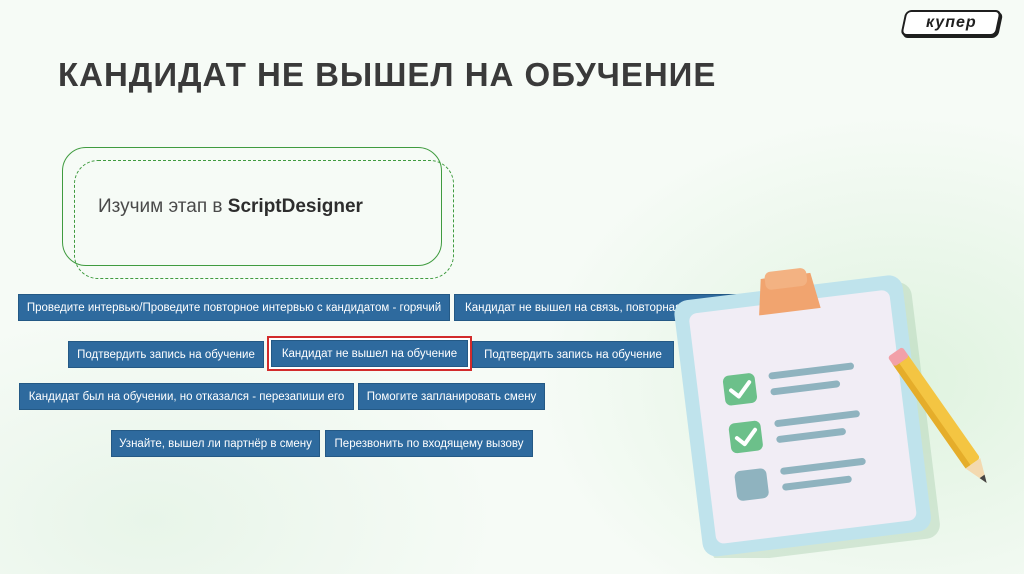 This screenshot has width=1024, height=574. I want to click on callout-text: Изучим этап в ScriptDesigner, so click(230, 207).